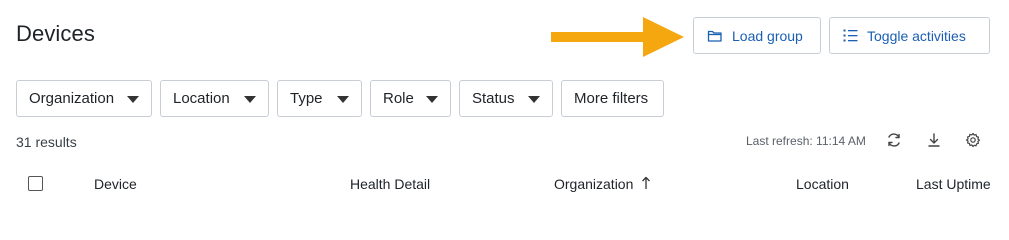 The width and height of the screenshot is (1009, 240). What do you see at coordinates (973, 140) in the screenshot?
I see `settings-gear-icon` at bounding box center [973, 140].